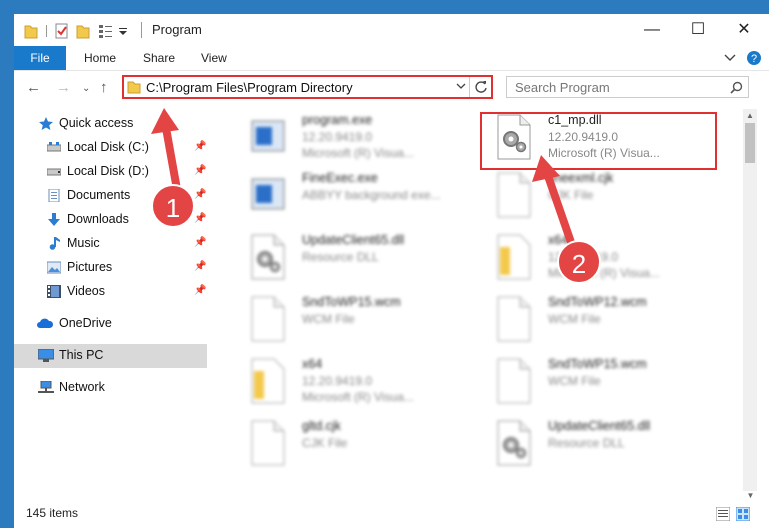 The image size is (769, 528). What do you see at coordinates (173, 206) in the screenshot?
I see `annotation-badge-1: 1` at bounding box center [173, 206].